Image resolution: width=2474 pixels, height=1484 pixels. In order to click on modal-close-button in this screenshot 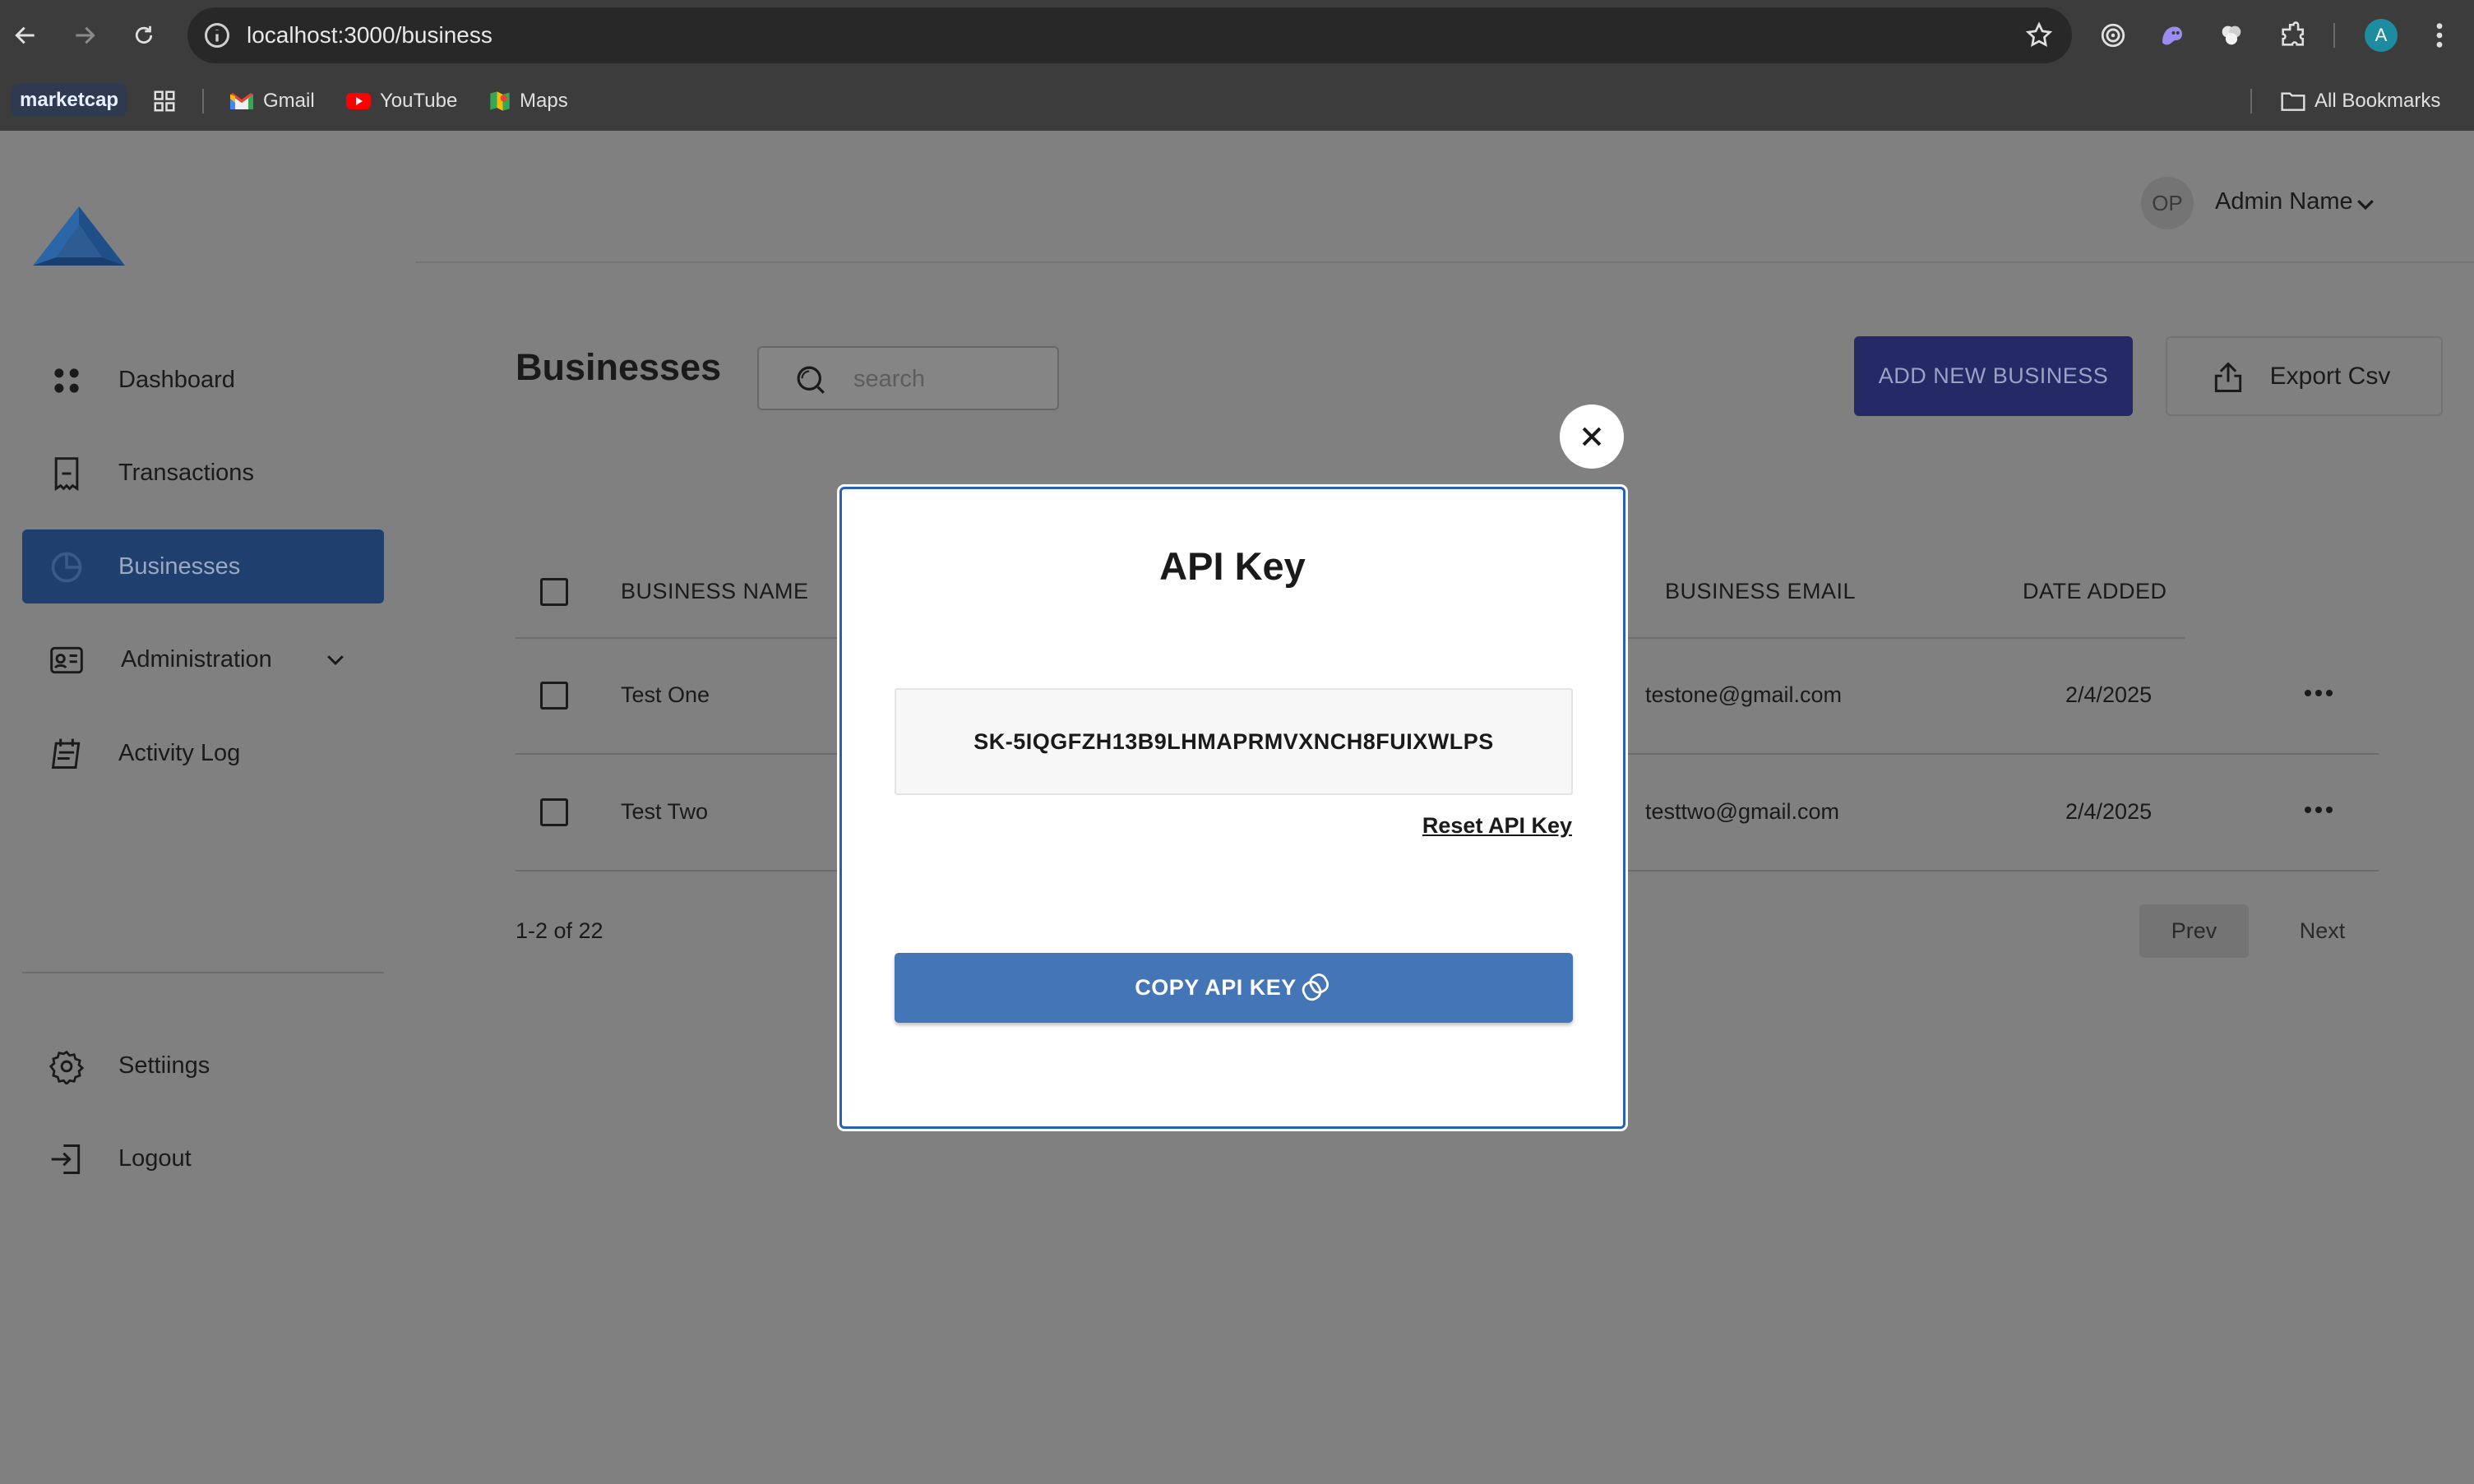, I will do `click(1592, 437)`.